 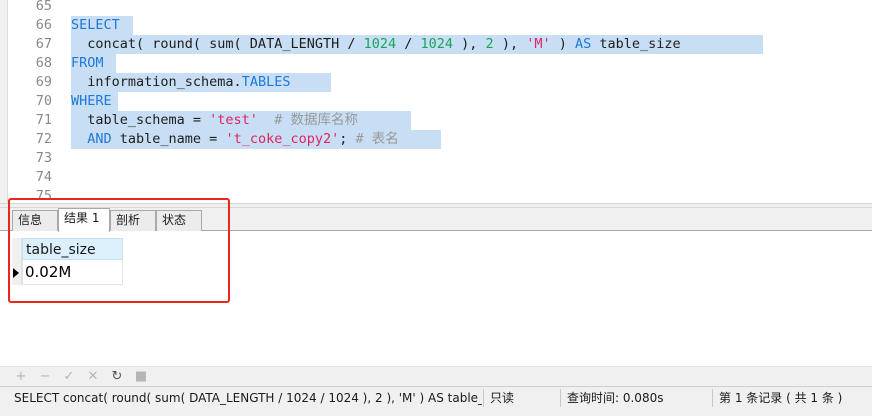 What do you see at coordinates (140, 120) in the screenshot?
I see `code-text: table_schema =` at bounding box center [140, 120].